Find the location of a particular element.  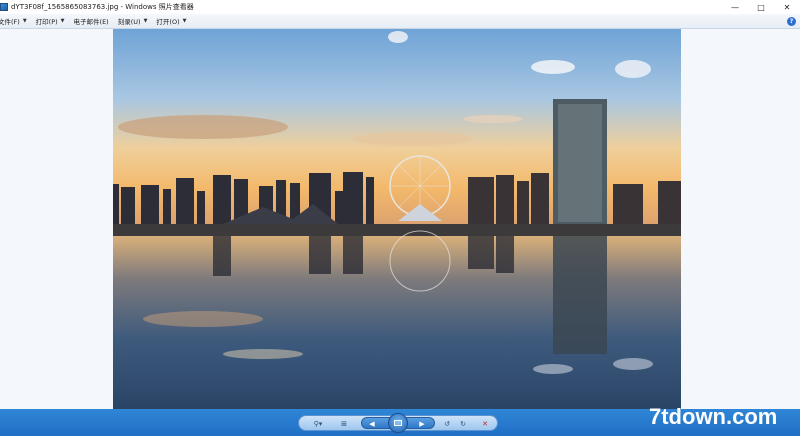

help-icon: ? is located at coordinates (791, 21).